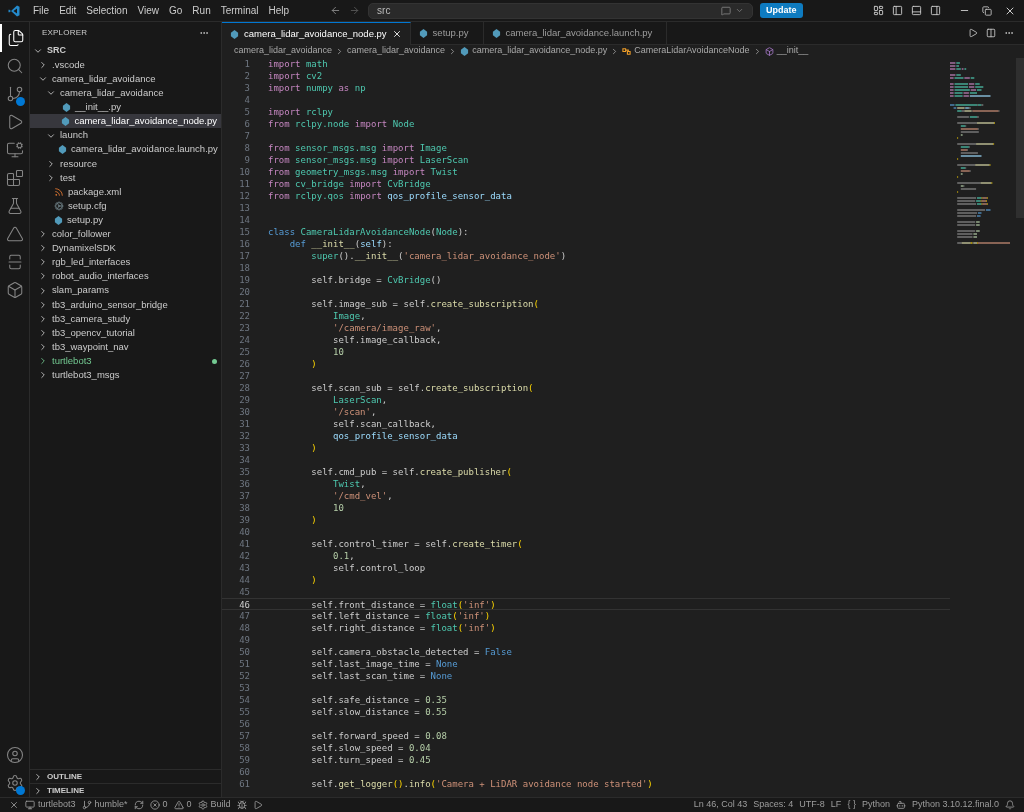  Describe the element at coordinates (447, 33) in the screenshot. I see `editor-tab: setup.py` at that location.